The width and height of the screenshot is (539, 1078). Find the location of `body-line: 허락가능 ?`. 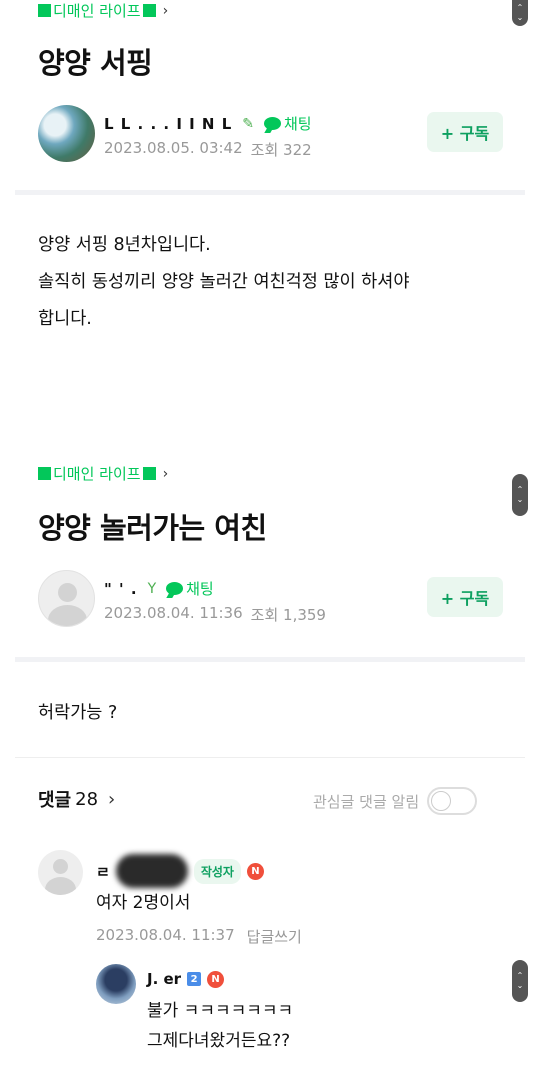

body-line: 허락가능 ? is located at coordinates (78, 713).